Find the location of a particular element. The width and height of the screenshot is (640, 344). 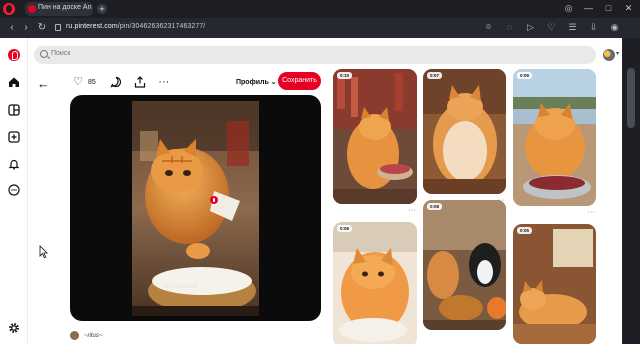

close-window-icon: ✕ is located at coordinates (628, 8).